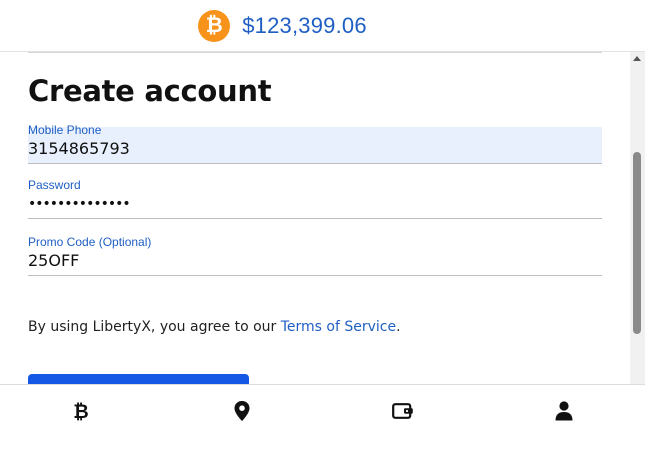 Image resolution: width=645 pixels, height=450 pixels. Describe the element at coordinates (338, 327) in the screenshot. I see `terms-of-service-link: Terms of Service` at that location.